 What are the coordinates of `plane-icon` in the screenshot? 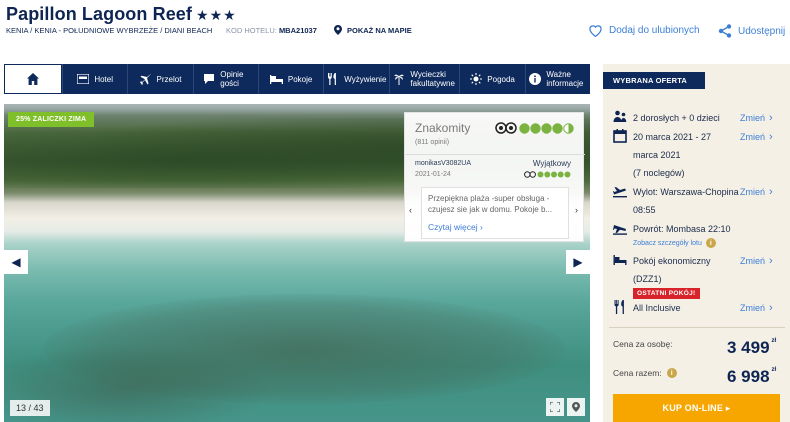 It's located at (145, 79).